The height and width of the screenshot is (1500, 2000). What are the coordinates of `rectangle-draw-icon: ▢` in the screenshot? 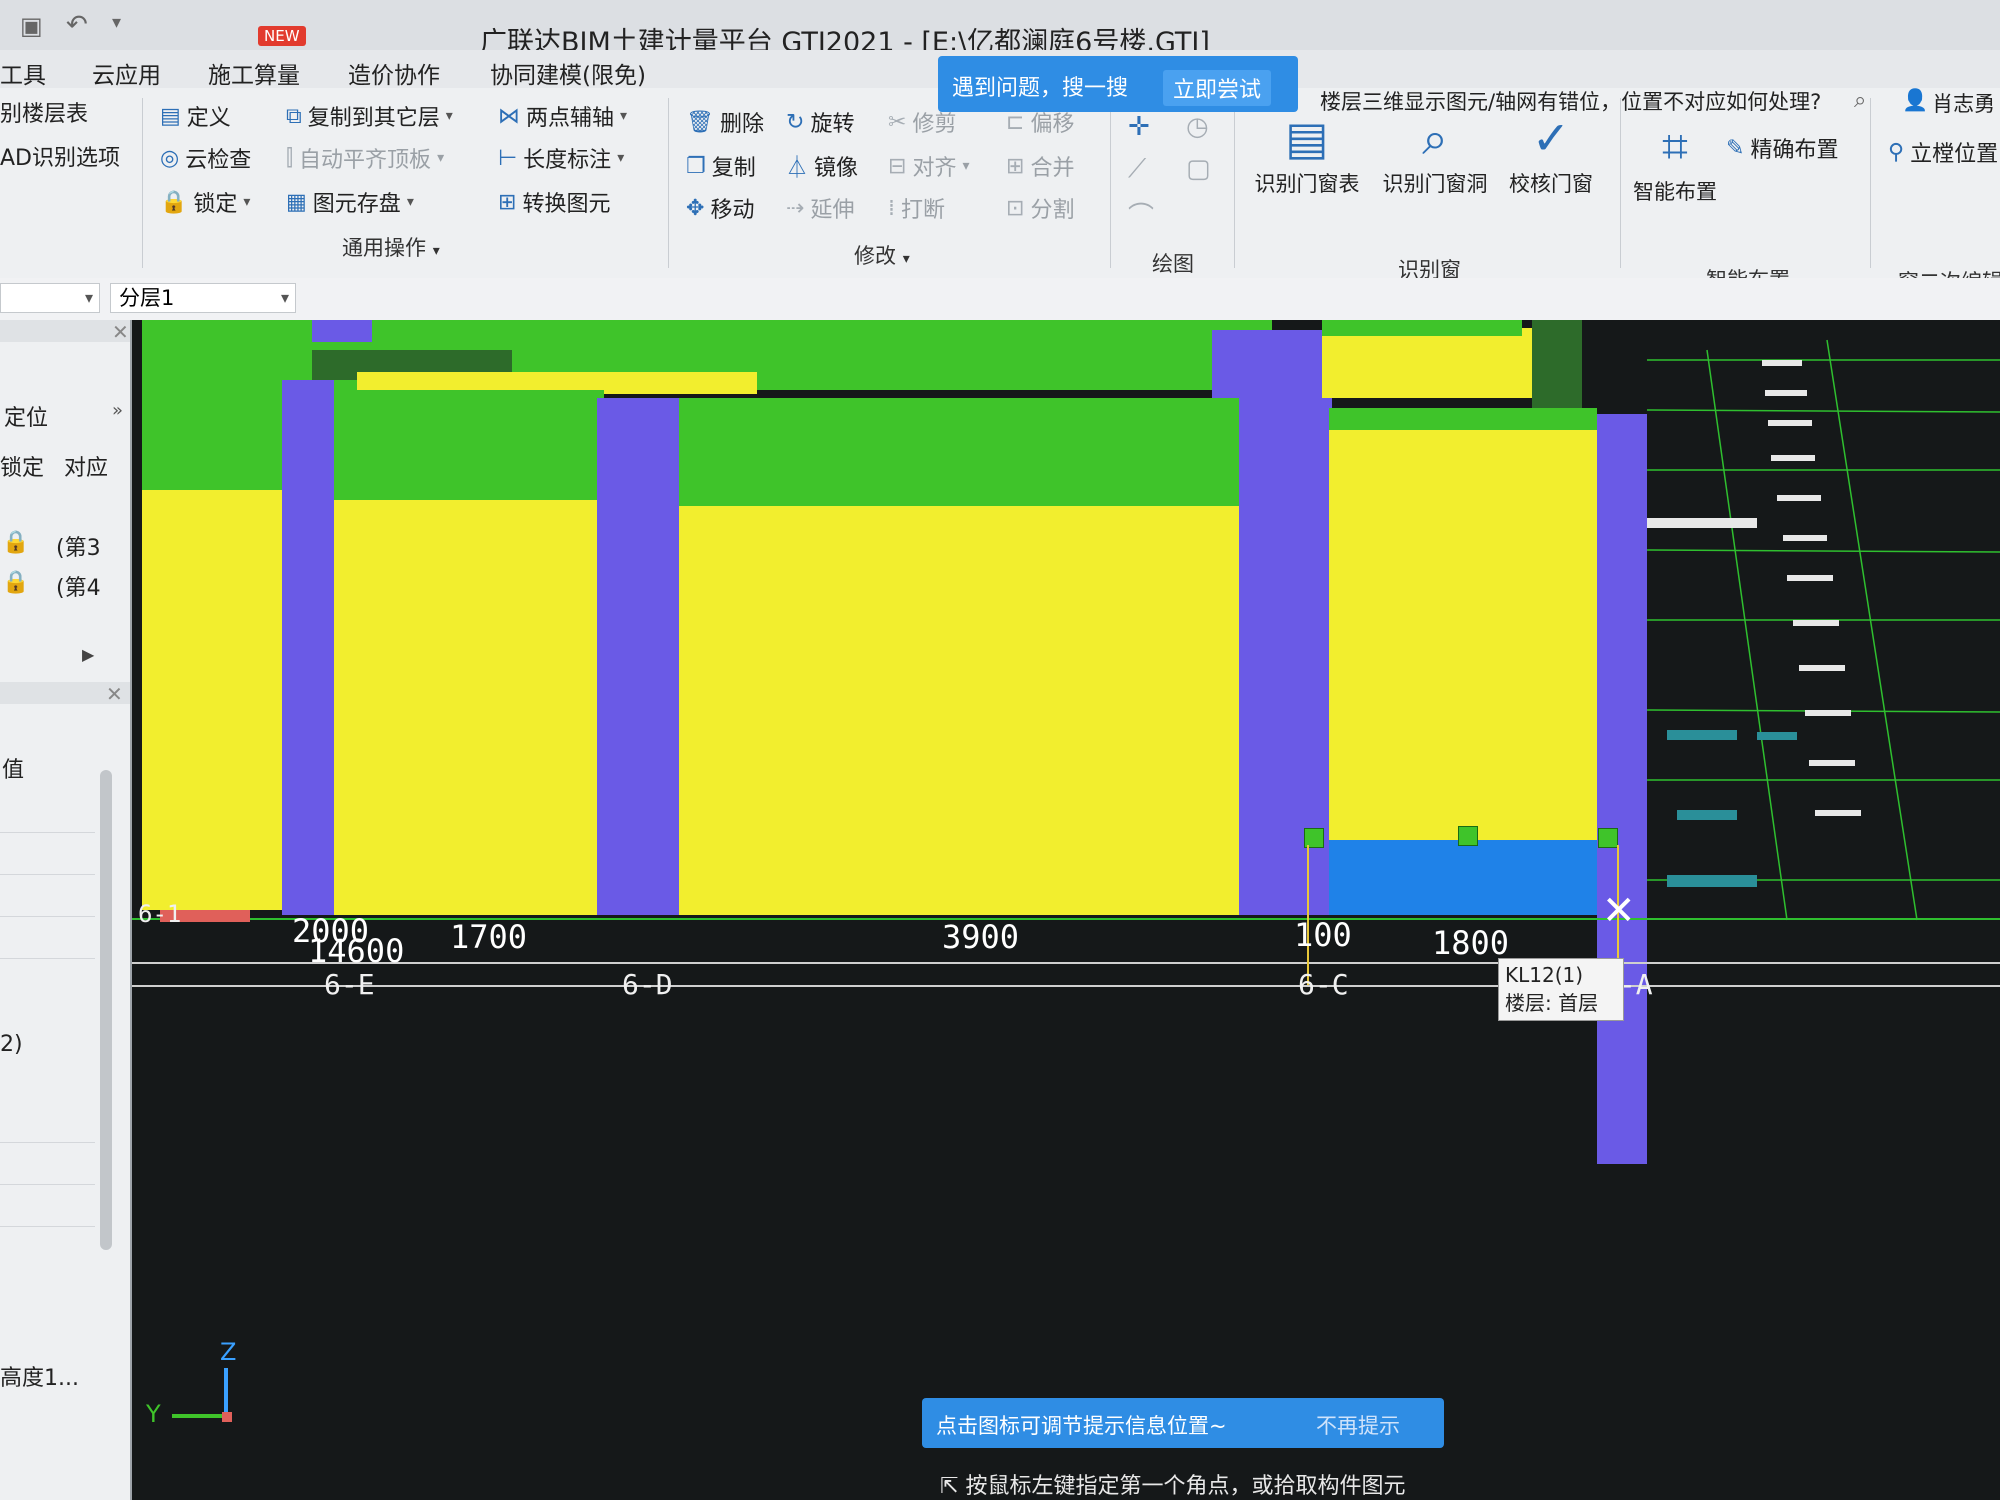 It's located at (1198, 169).